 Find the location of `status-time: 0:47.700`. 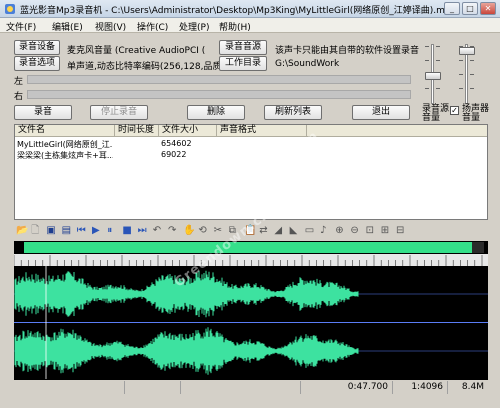

status-time: 0:47.700 is located at coordinates (346, 387).